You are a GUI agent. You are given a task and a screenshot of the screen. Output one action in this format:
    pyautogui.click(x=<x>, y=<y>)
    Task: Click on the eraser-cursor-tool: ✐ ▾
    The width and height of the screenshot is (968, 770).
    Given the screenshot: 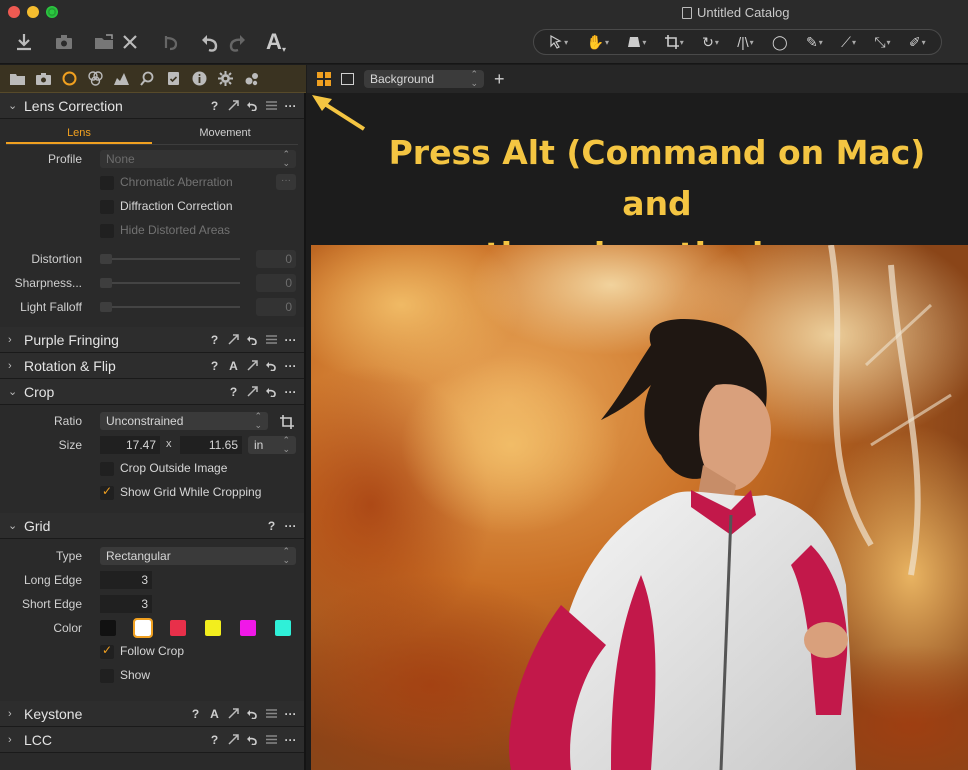 What is the action you would take?
    pyautogui.click(x=917, y=42)
    